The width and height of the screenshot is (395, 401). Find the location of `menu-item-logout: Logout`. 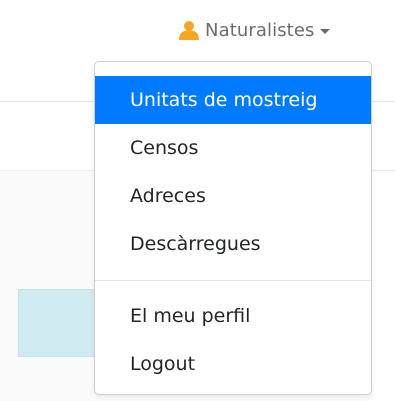

menu-item-logout: Logout is located at coordinates (233, 364).